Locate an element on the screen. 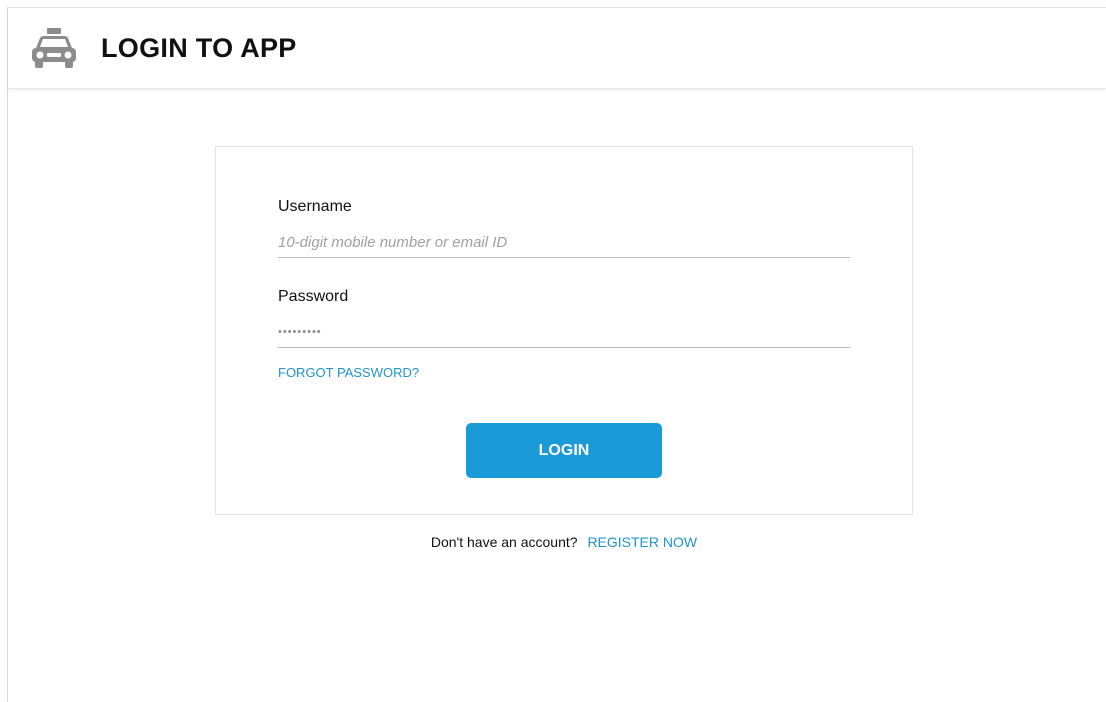 The height and width of the screenshot is (702, 1106). username-label: Username is located at coordinates (315, 206).